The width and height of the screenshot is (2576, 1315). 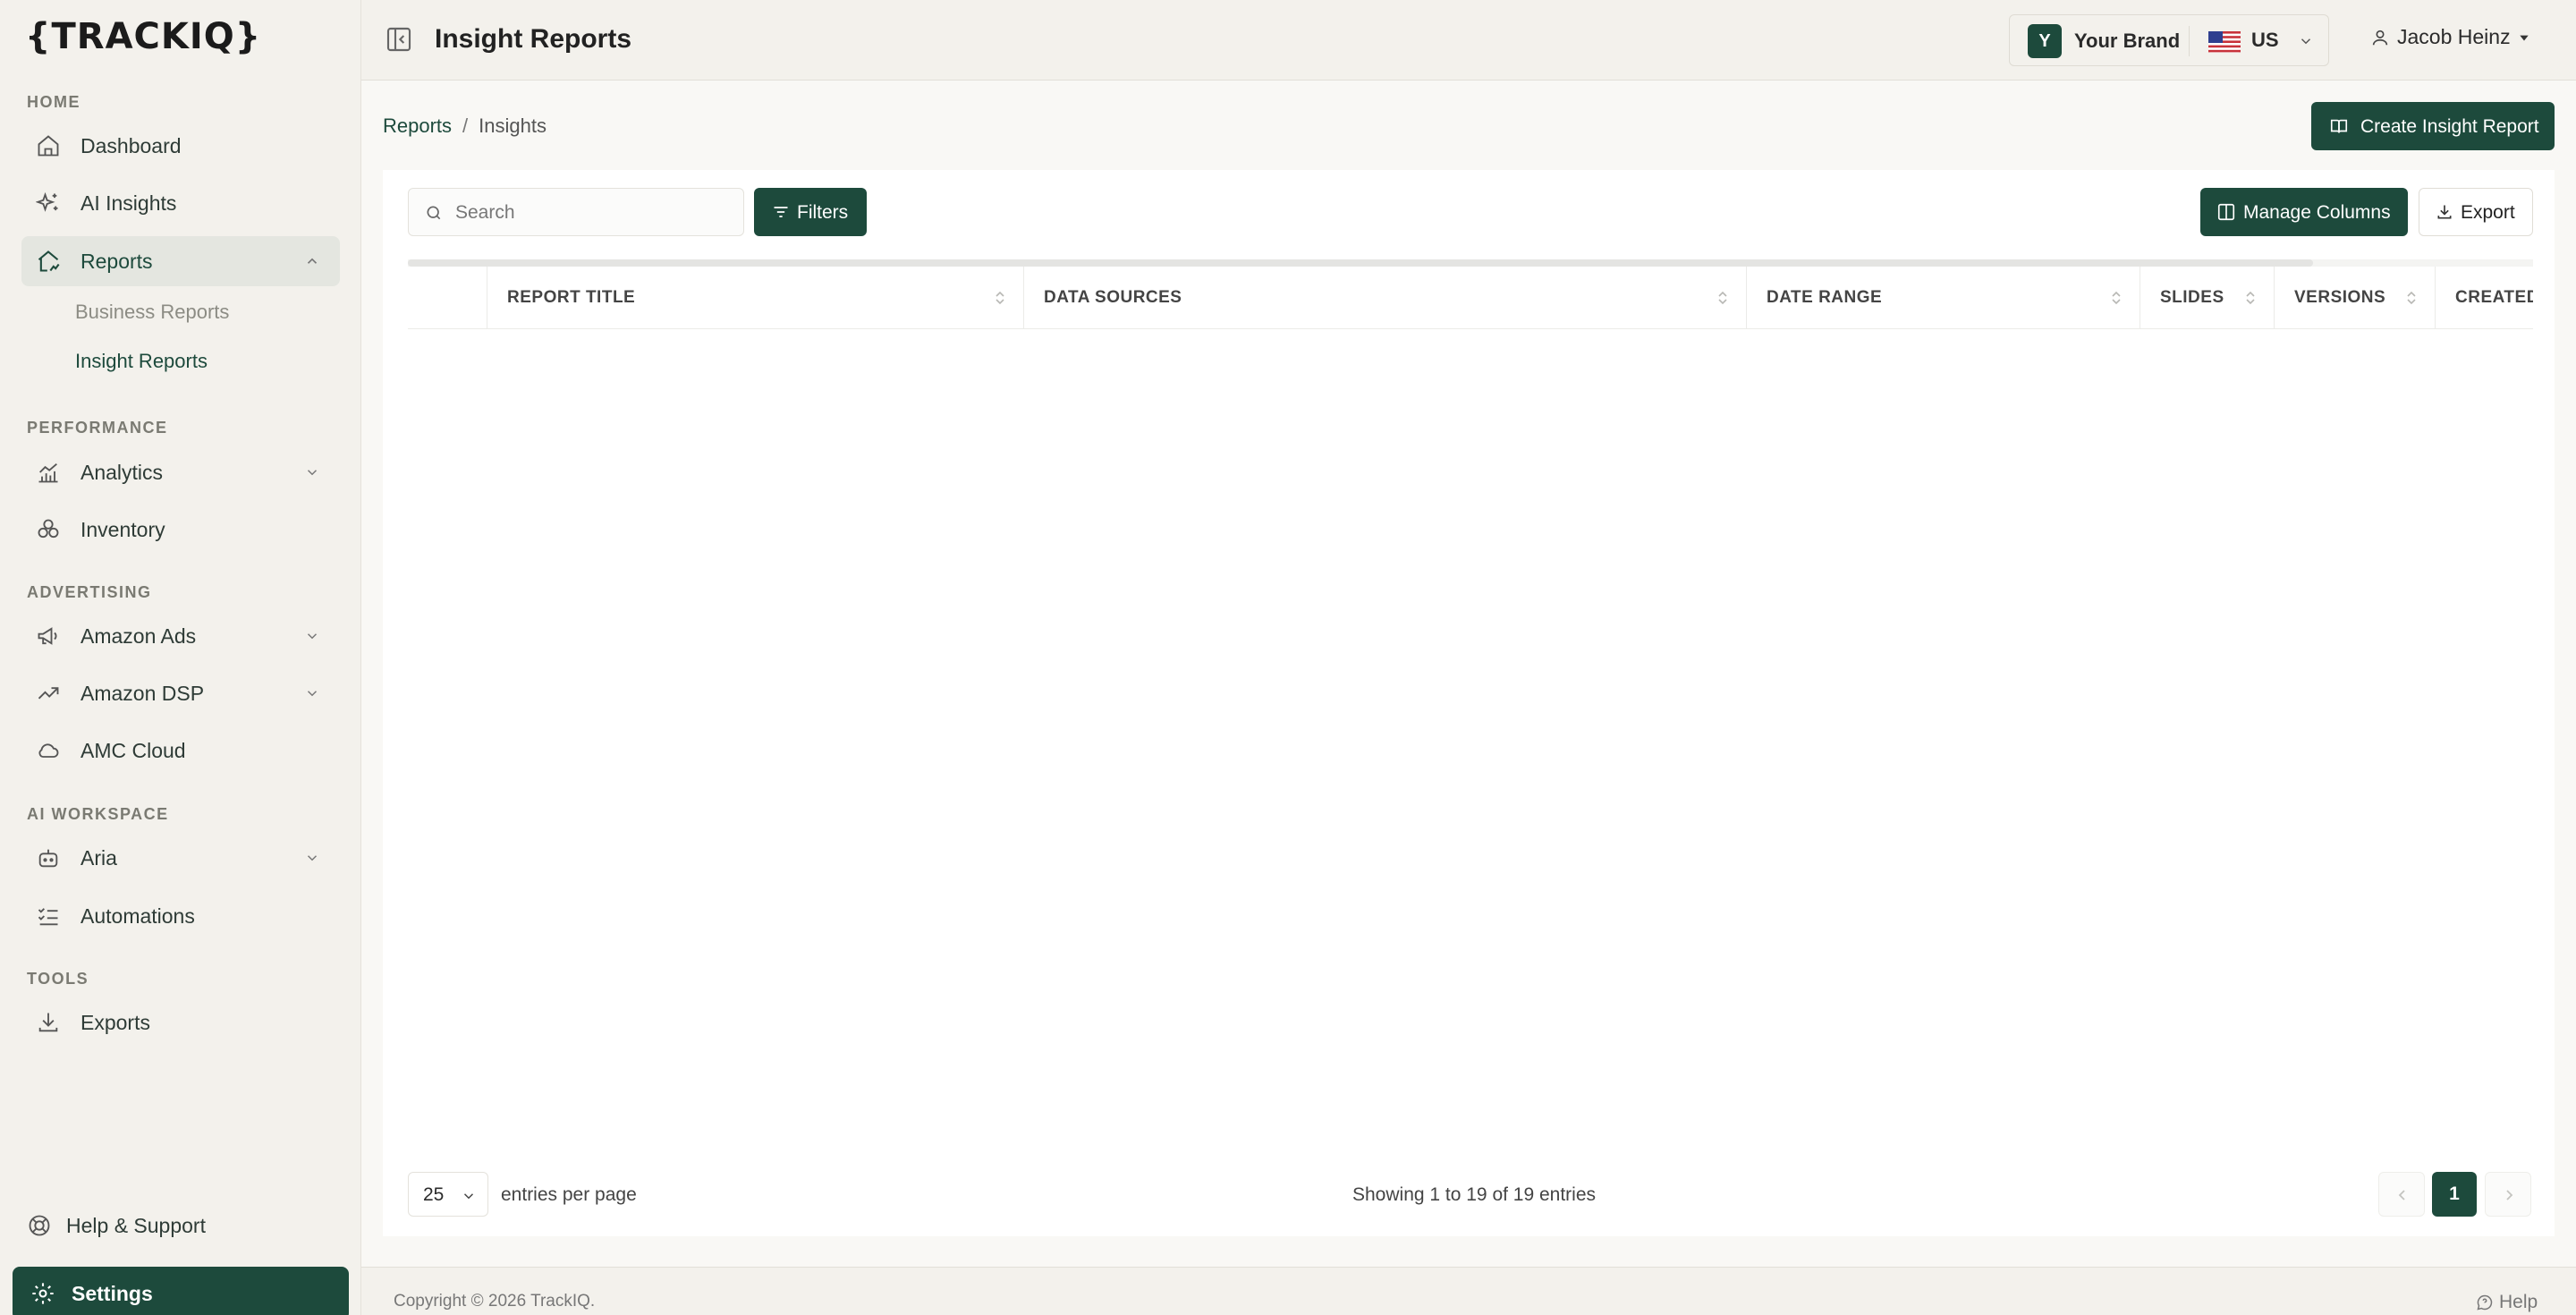 I want to click on sidebar-item-label: Aria, so click(x=98, y=857).